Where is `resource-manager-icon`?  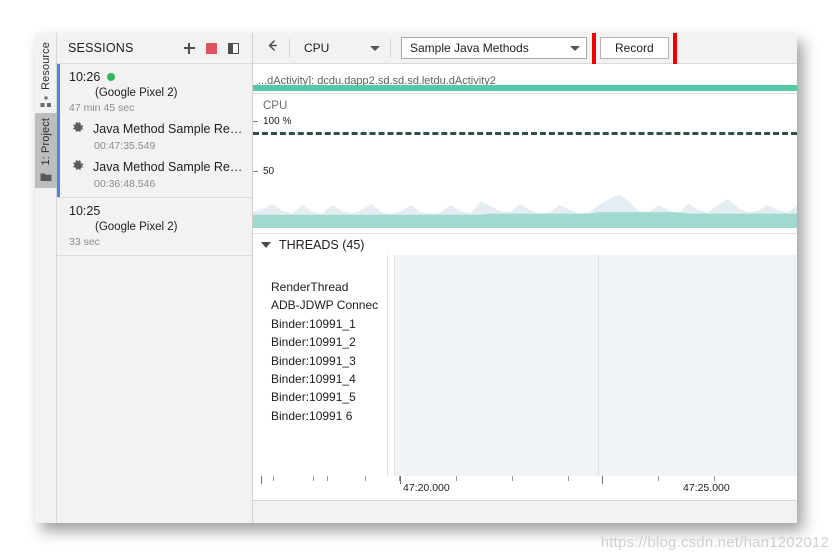 resource-manager-icon is located at coordinates (46, 101).